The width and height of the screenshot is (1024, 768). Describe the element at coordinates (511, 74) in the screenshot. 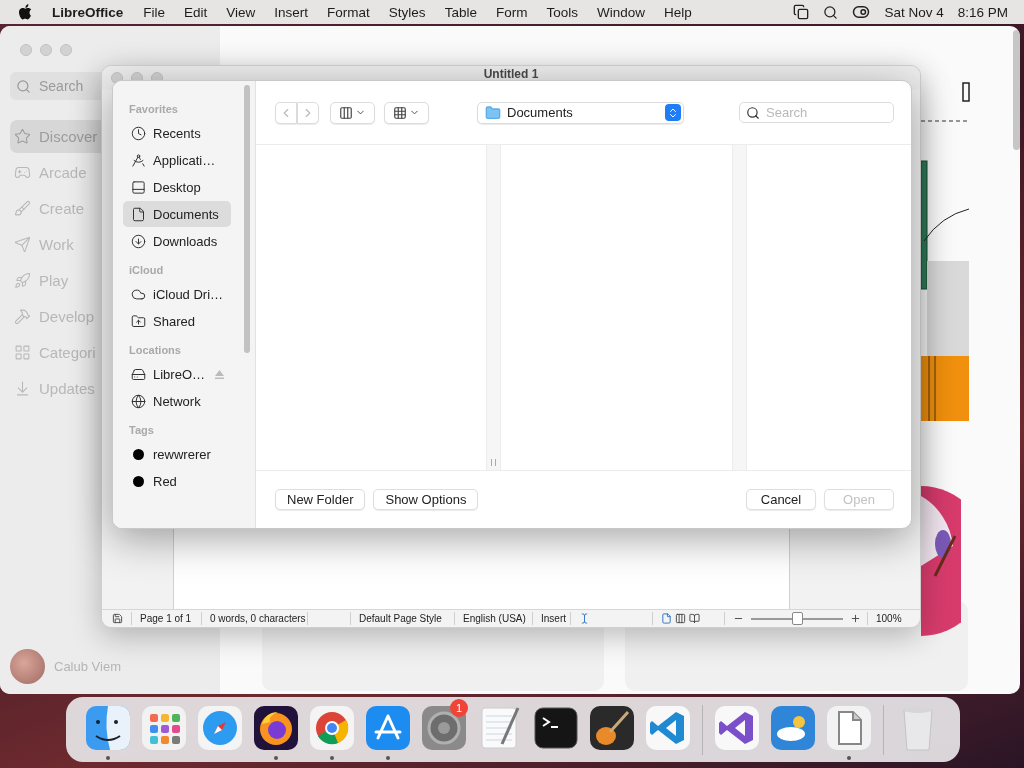

I see `window-title: Untitled 1` at that location.